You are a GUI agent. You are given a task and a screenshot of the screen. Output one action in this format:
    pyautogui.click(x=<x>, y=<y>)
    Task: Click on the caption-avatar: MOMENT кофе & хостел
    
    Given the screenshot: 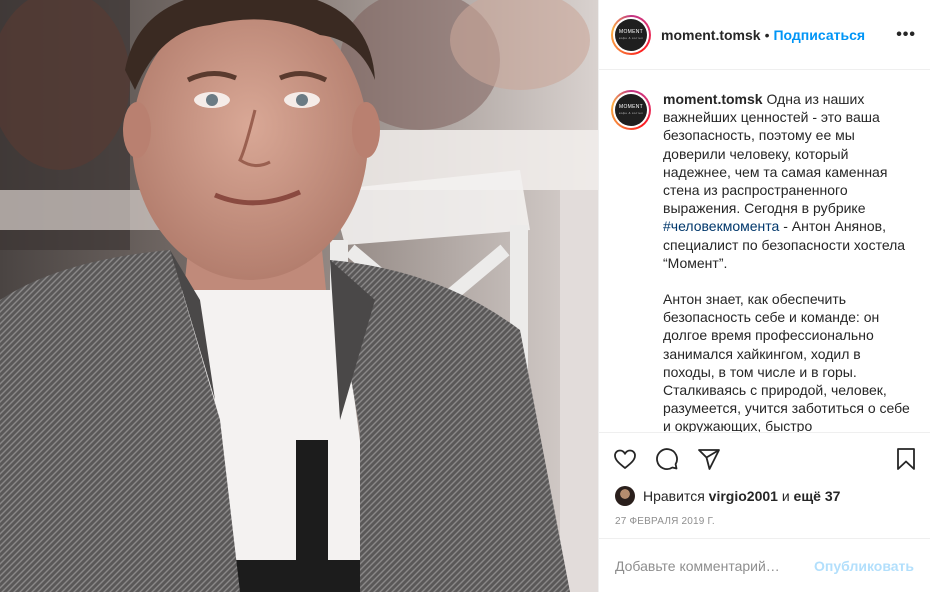 What is the action you would take?
    pyautogui.click(x=631, y=110)
    